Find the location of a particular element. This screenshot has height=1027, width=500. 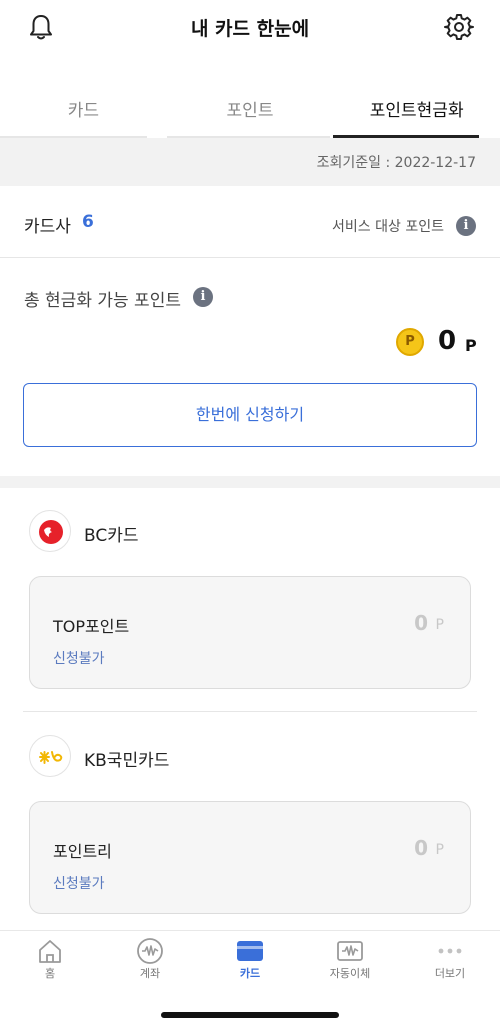

total-points-value: 0 is located at coordinates (447, 341).